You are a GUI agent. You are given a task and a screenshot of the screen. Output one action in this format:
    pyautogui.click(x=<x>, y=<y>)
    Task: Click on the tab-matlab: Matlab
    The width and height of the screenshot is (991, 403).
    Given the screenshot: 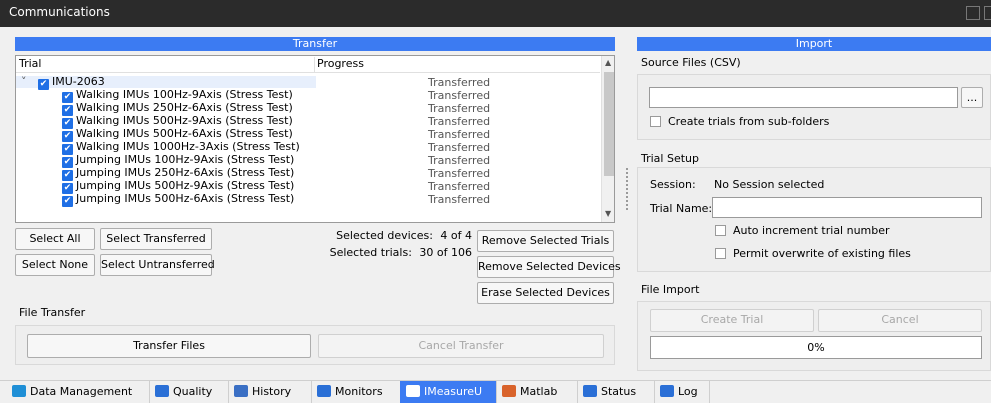 What is the action you would take?
    pyautogui.click(x=537, y=392)
    